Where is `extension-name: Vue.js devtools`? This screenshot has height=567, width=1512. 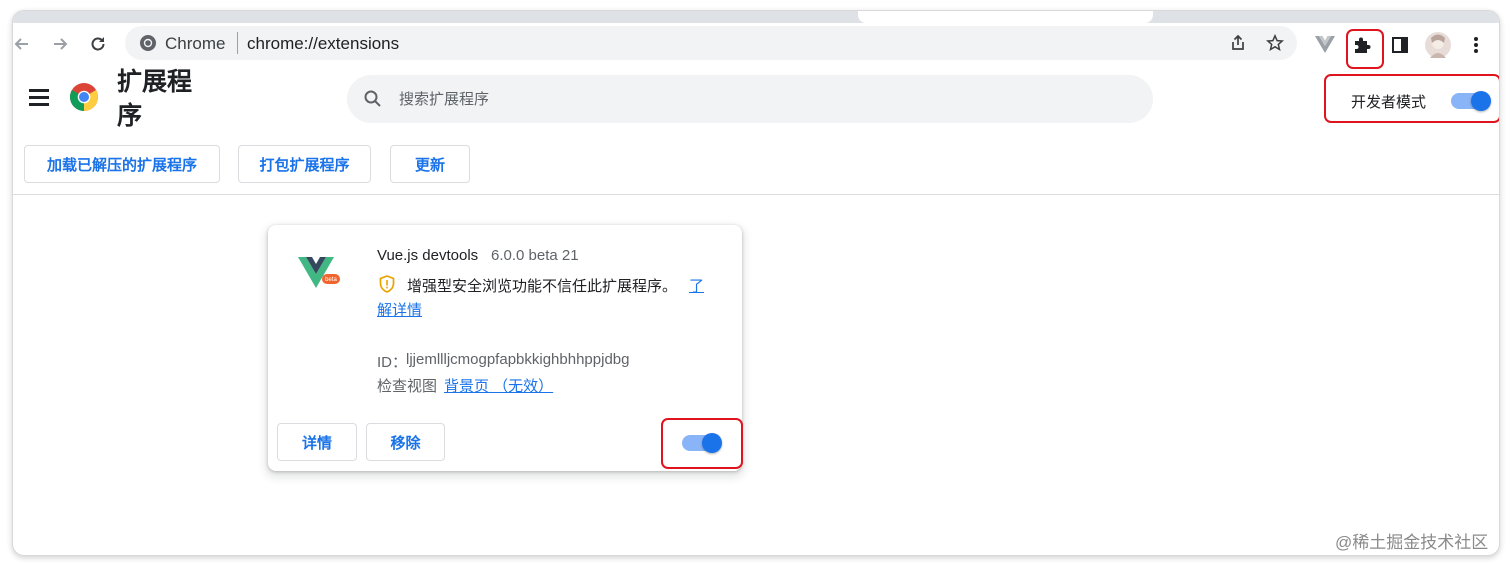 extension-name: Vue.js devtools is located at coordinates (428, 255).